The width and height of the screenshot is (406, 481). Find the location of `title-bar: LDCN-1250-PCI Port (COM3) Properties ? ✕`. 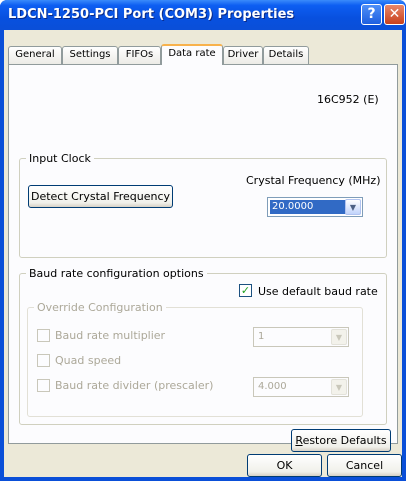

title-bar: LDCN-1250-PCI Port (COM3) Properties ? ✕ is located at coordinates (203, 15).